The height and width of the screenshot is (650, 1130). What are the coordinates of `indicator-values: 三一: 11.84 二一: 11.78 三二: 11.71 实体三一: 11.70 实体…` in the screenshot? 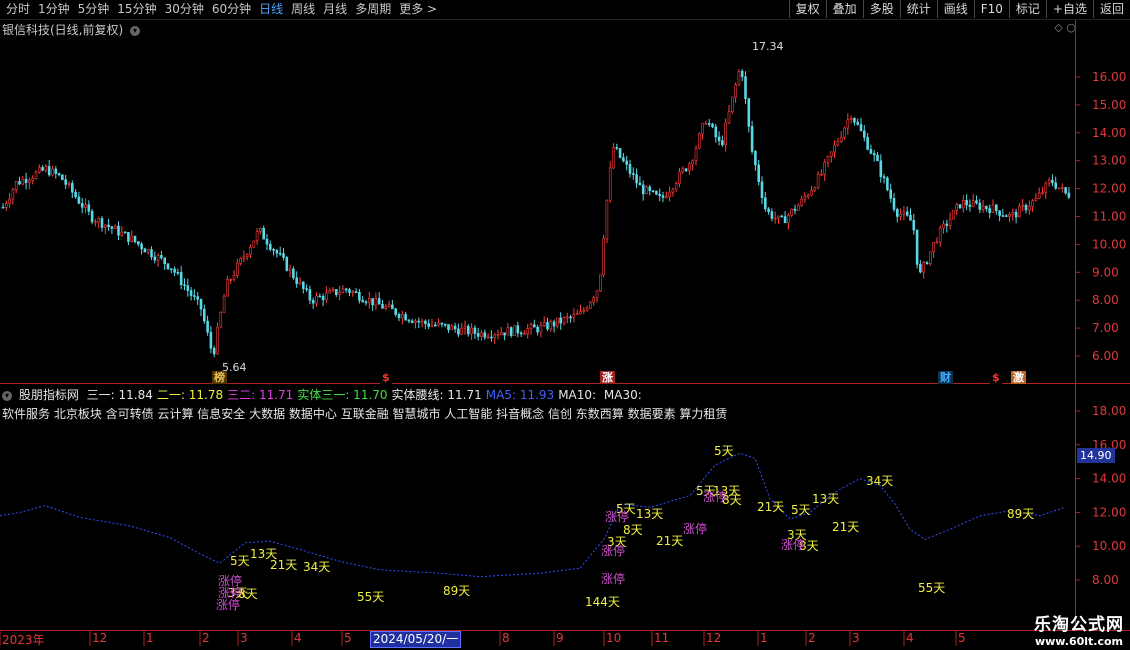 It's located at (362, 395).